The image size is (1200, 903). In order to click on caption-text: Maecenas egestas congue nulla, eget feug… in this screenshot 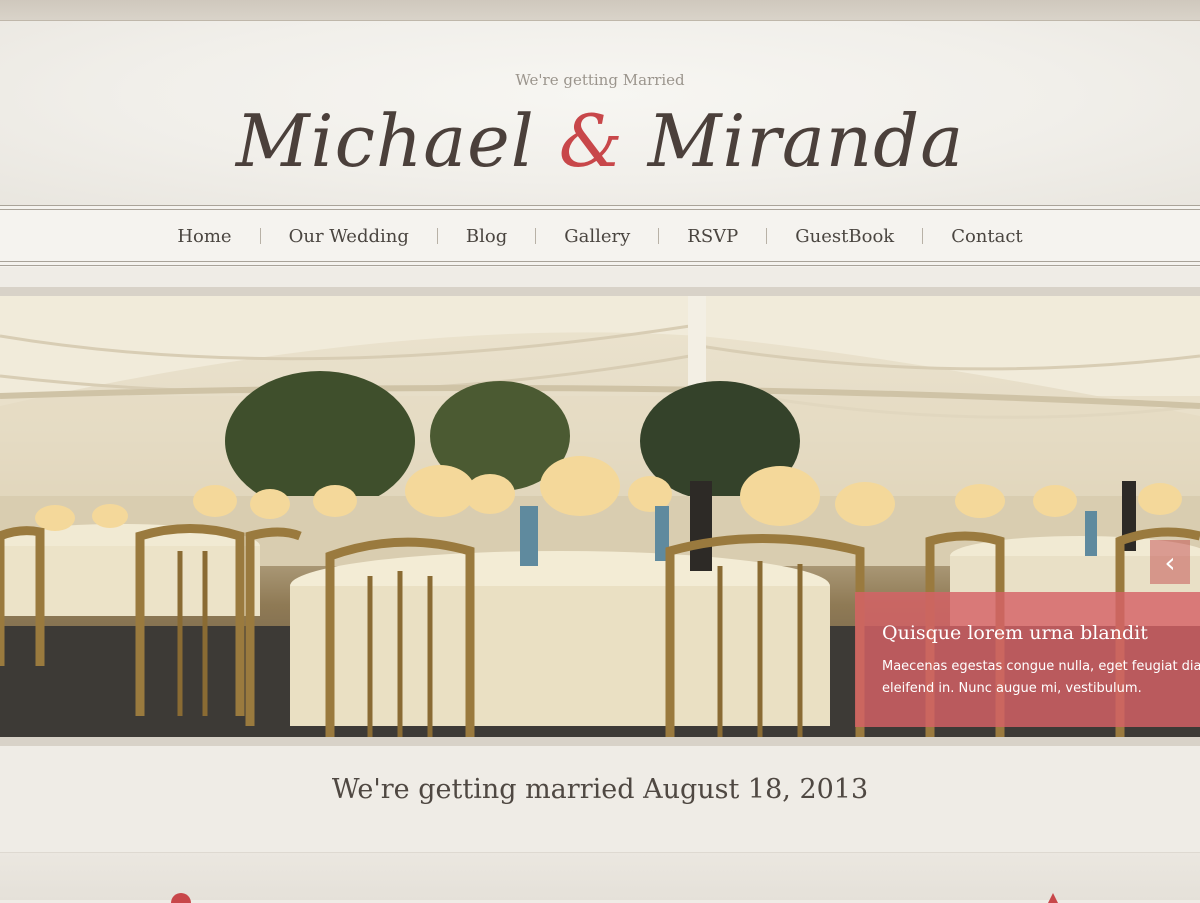, I will do `click(1041, 678)`.